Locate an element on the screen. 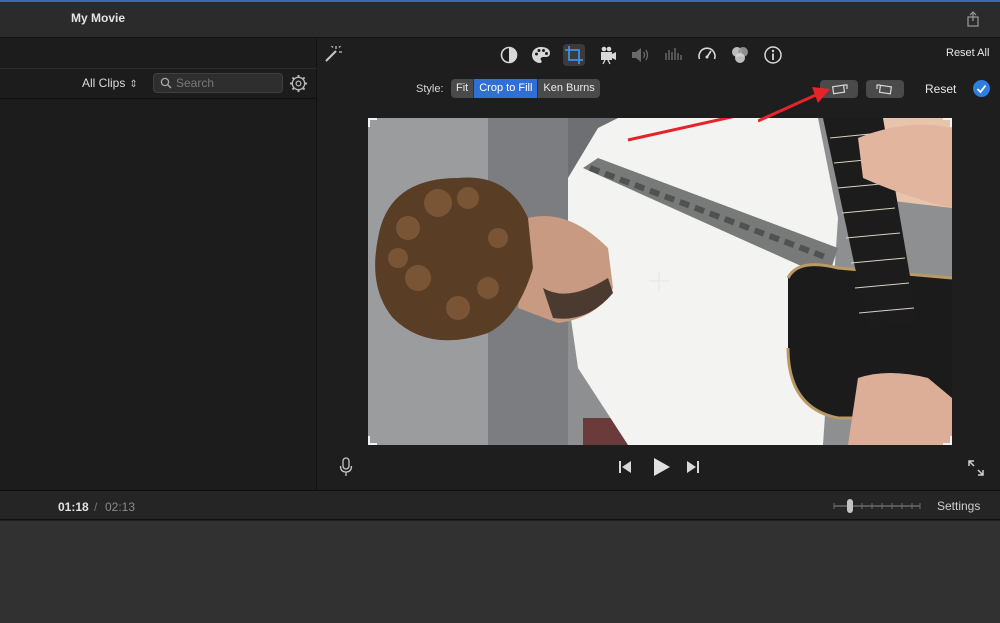  current-time: 01:18 is located at coordinates (73, 507).